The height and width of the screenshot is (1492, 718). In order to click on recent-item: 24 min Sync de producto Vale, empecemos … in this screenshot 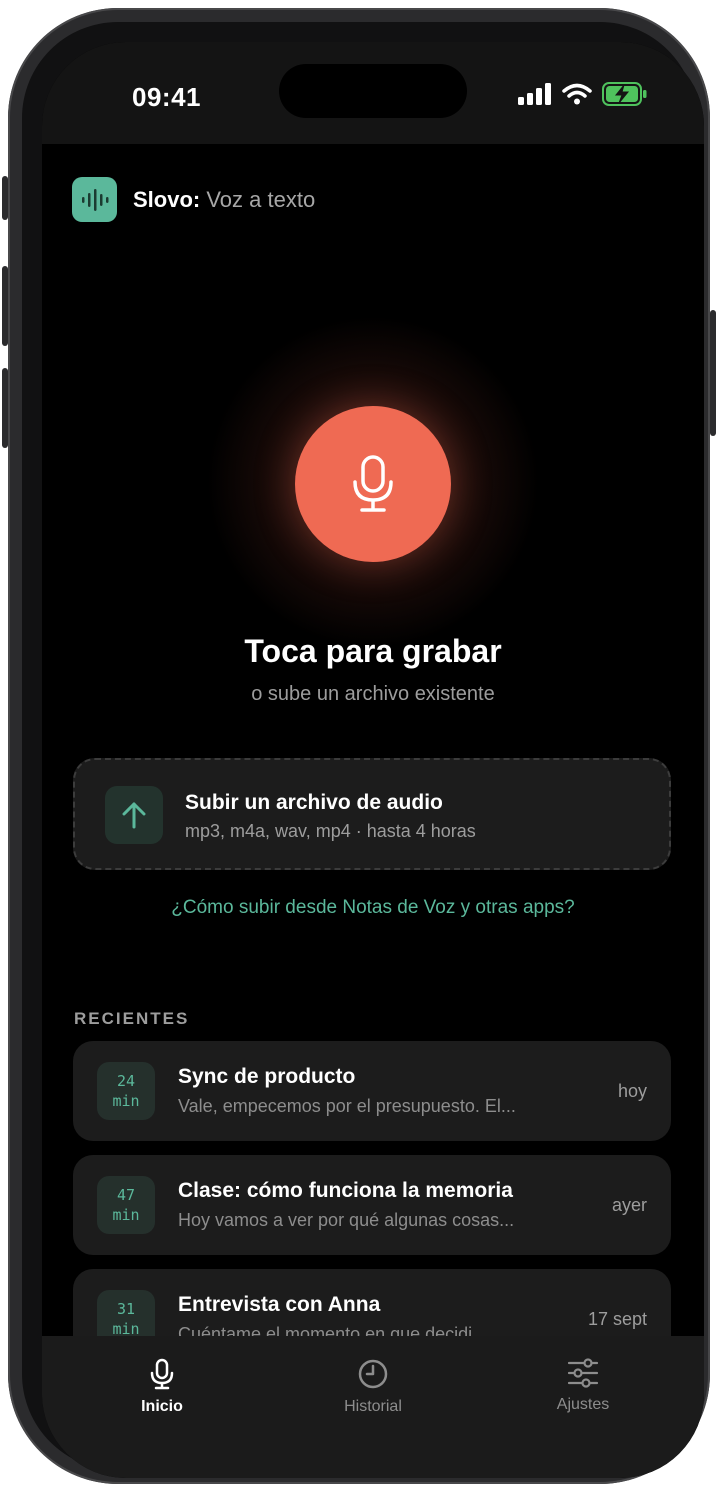, I will do `click(372, 1091)`.